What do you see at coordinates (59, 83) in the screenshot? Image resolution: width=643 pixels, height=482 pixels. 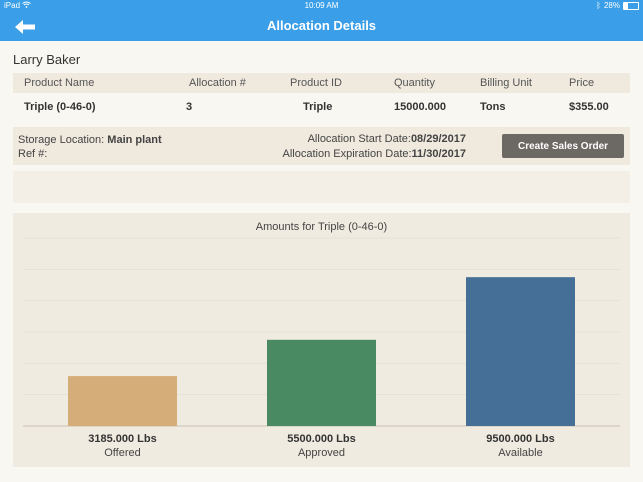 I see `header-product-name: Product Name` at bounding box center [59, 83].